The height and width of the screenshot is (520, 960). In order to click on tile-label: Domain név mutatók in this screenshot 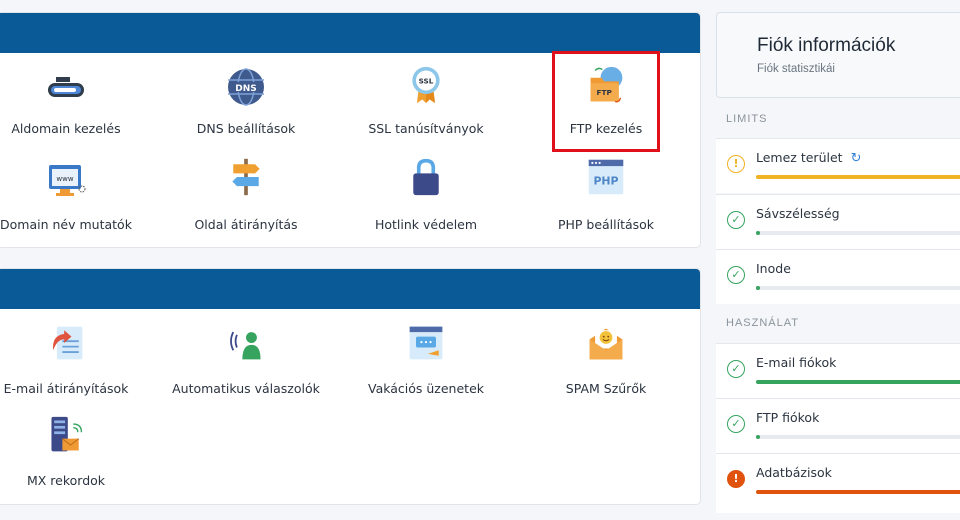, I will do `click(66, 224)`.